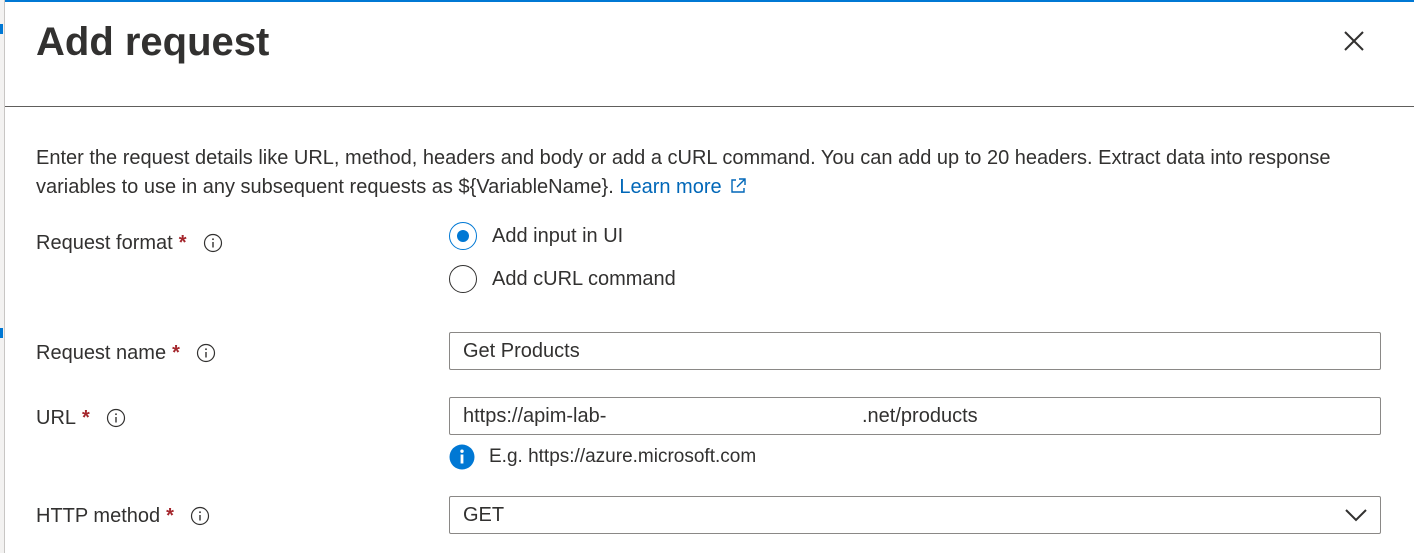  I want to click on http-method-selected-value: GET, so click(484, 514).